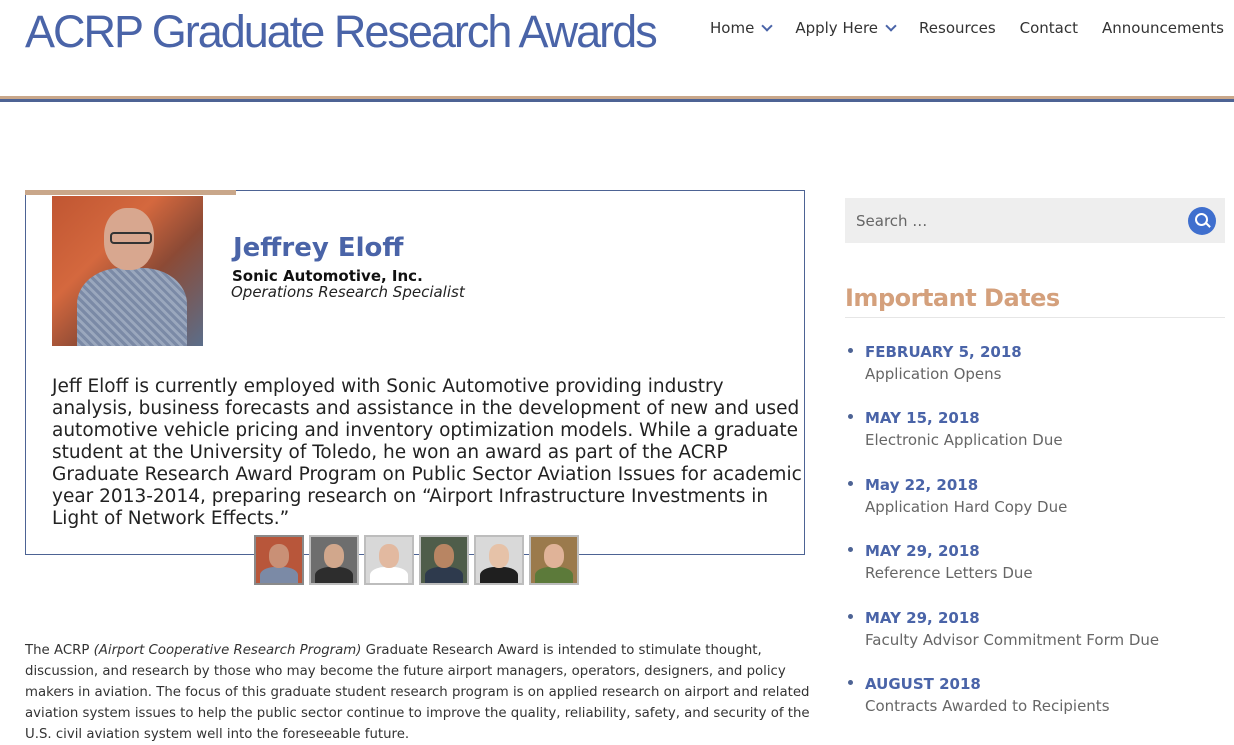 This screenshot has width=1234, height=745. Describe the element at coordinates (923, 684) in the screenshot. I see `date-label: AUGUST 2018` at that location.